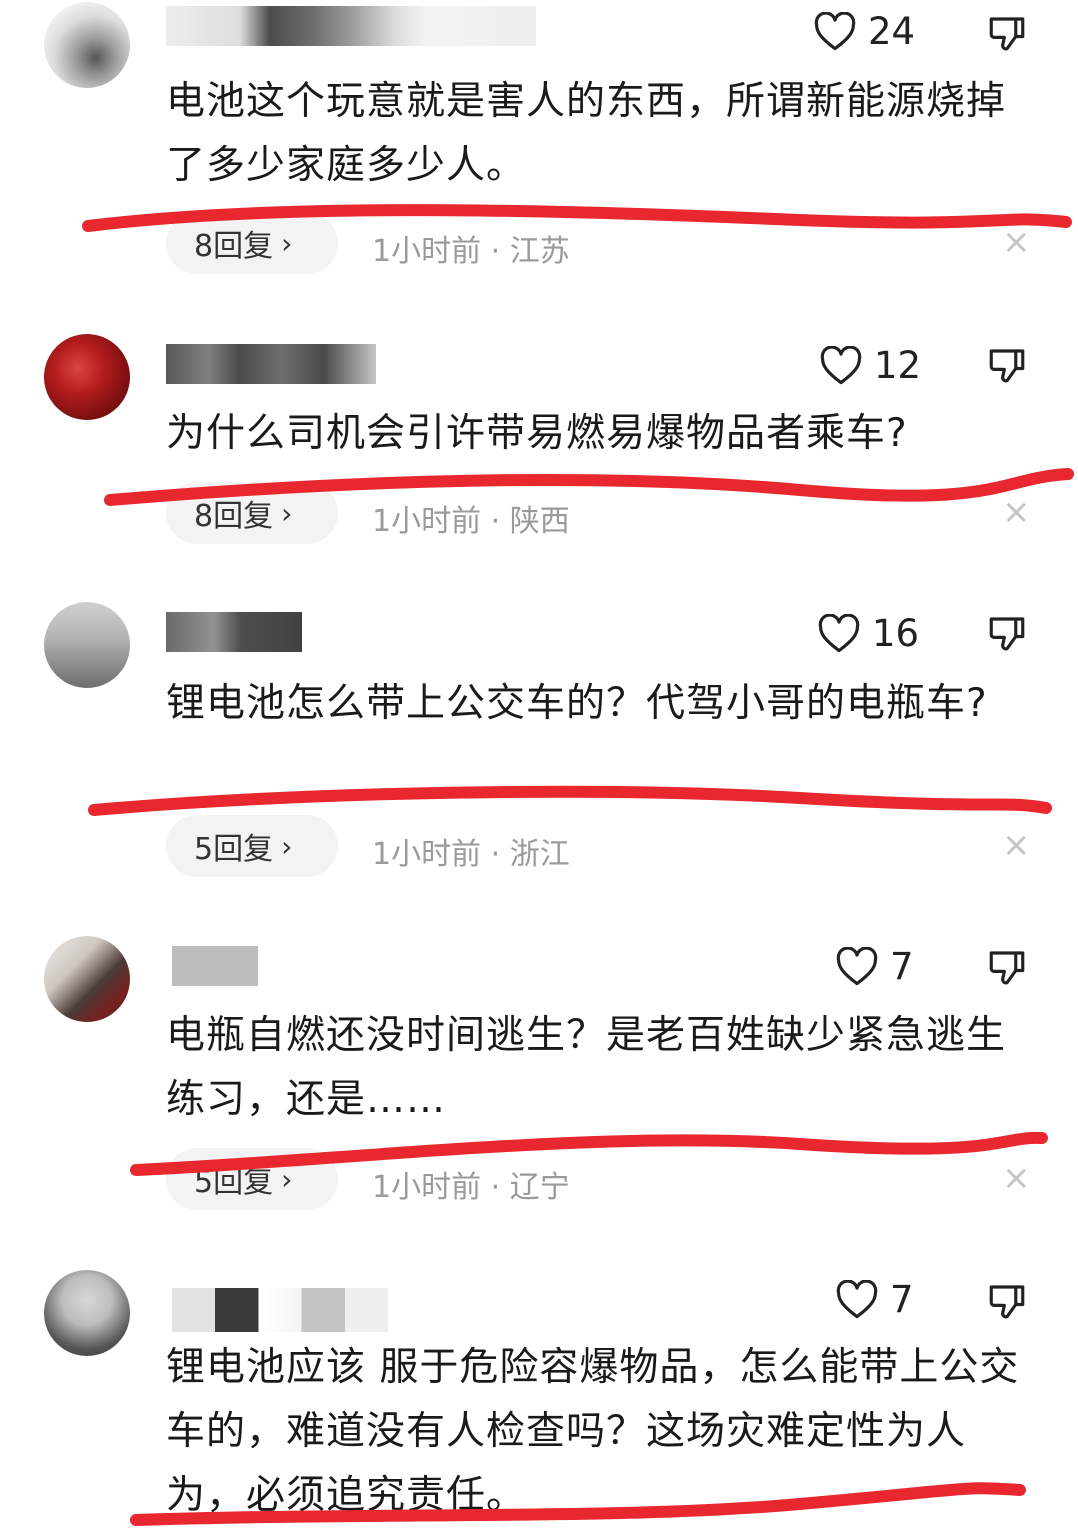 Image resolution: width=1078 pixels, height=1538 pixels. I want to click on comment-meta: 1小时前 · 江苏, so click(471, 251).